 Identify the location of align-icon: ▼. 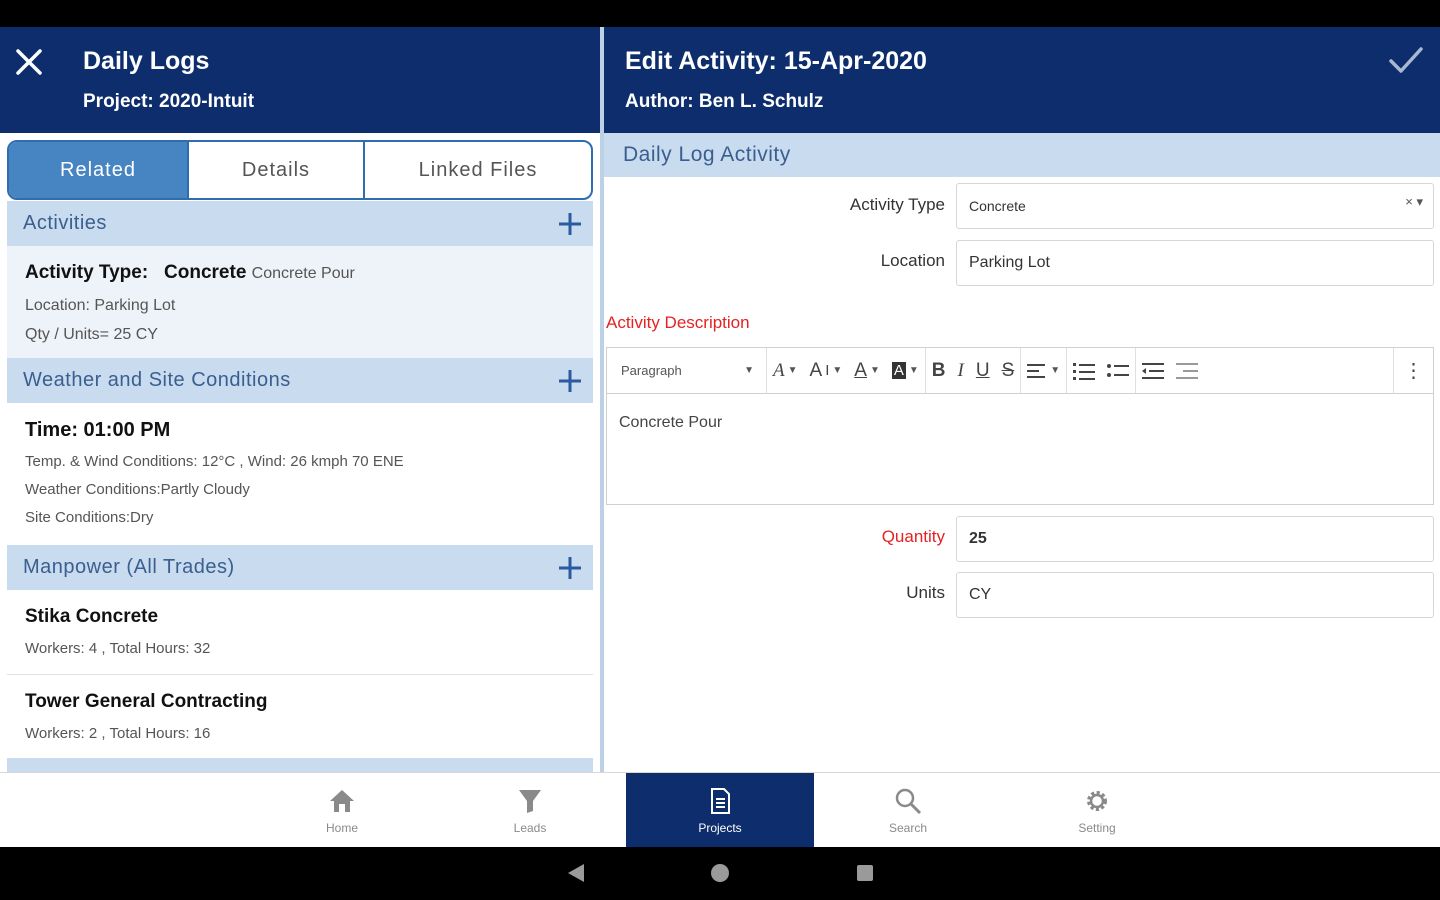
(1043, 371).